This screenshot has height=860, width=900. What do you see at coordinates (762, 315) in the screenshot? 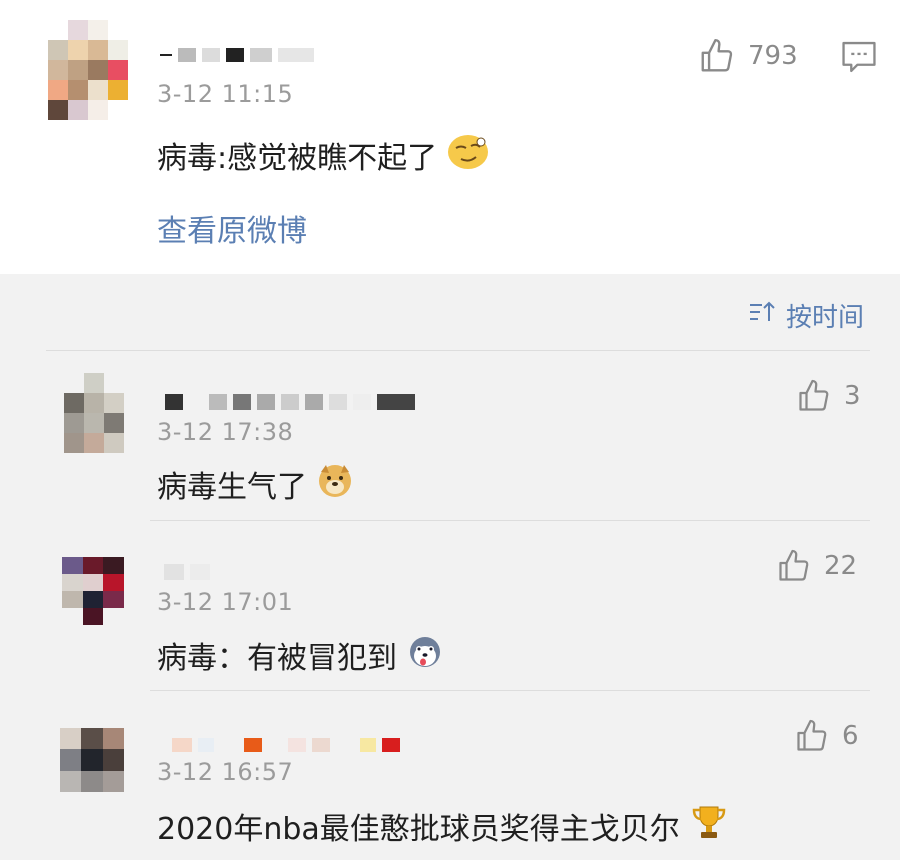
I see `sort-icon` at bounding box center [762, 315].